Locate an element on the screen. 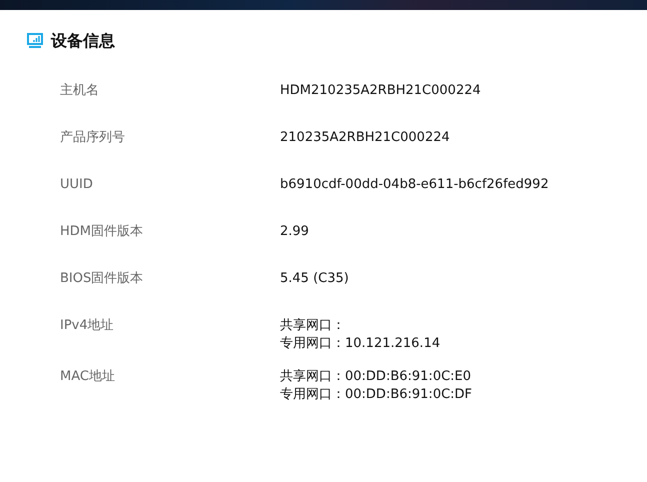  field-label: UUID is located at coordinates (77, 185).